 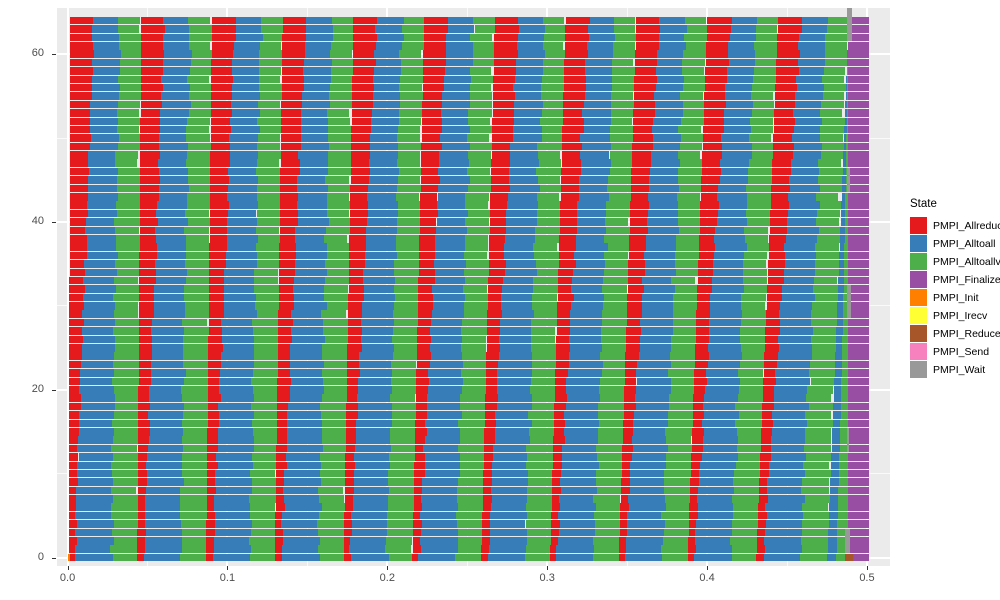 What do you see at coordinates (951, 225) in the screenshot?
I see `legend-item-pmpi_allreduce: PMPI_Allreduce` at bounding box center [951, 225].